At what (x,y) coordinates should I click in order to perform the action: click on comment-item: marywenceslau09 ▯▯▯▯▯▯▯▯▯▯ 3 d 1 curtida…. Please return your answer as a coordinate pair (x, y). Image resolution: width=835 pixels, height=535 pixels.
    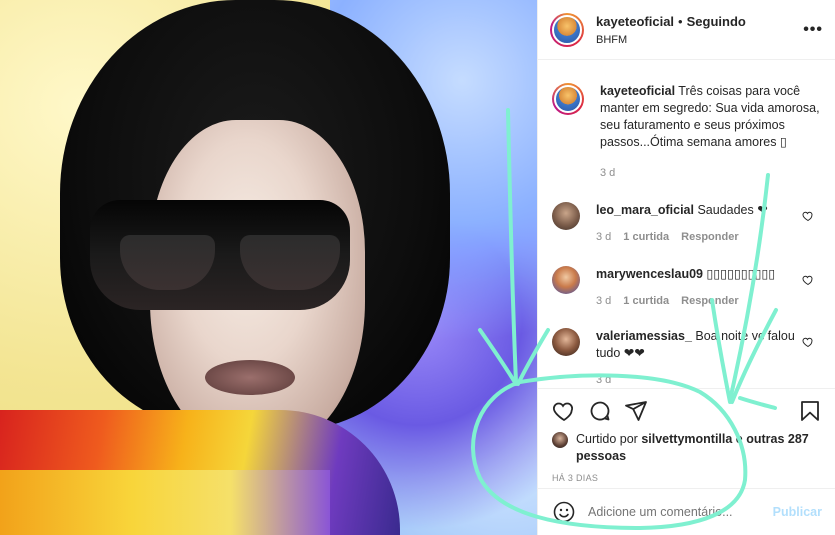
    Looking at the image, I should click on (687, 288).